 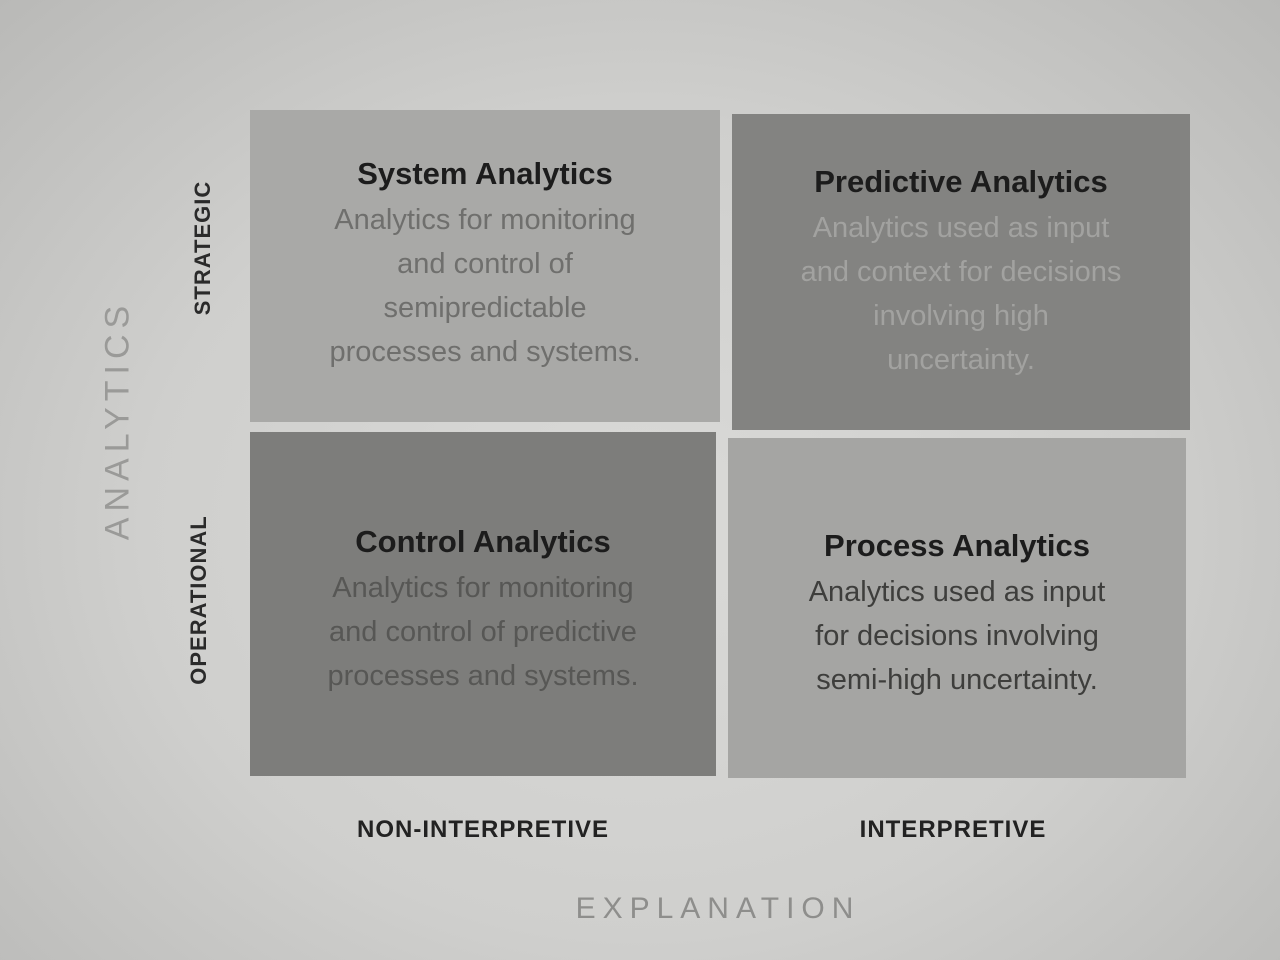 I want to click on y-axis-title: ANALYTICS, so click(x=117, y=420).